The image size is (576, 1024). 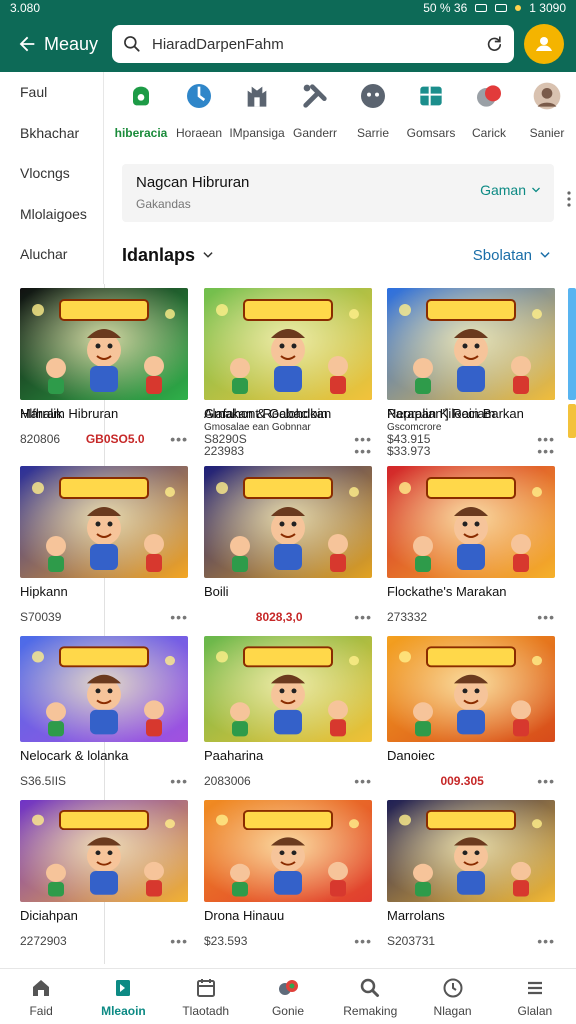 What do you see at coordinates (257, 116) in the screenshot?
I see `category-item: IMpansiga` at bounding box center [257, 116].